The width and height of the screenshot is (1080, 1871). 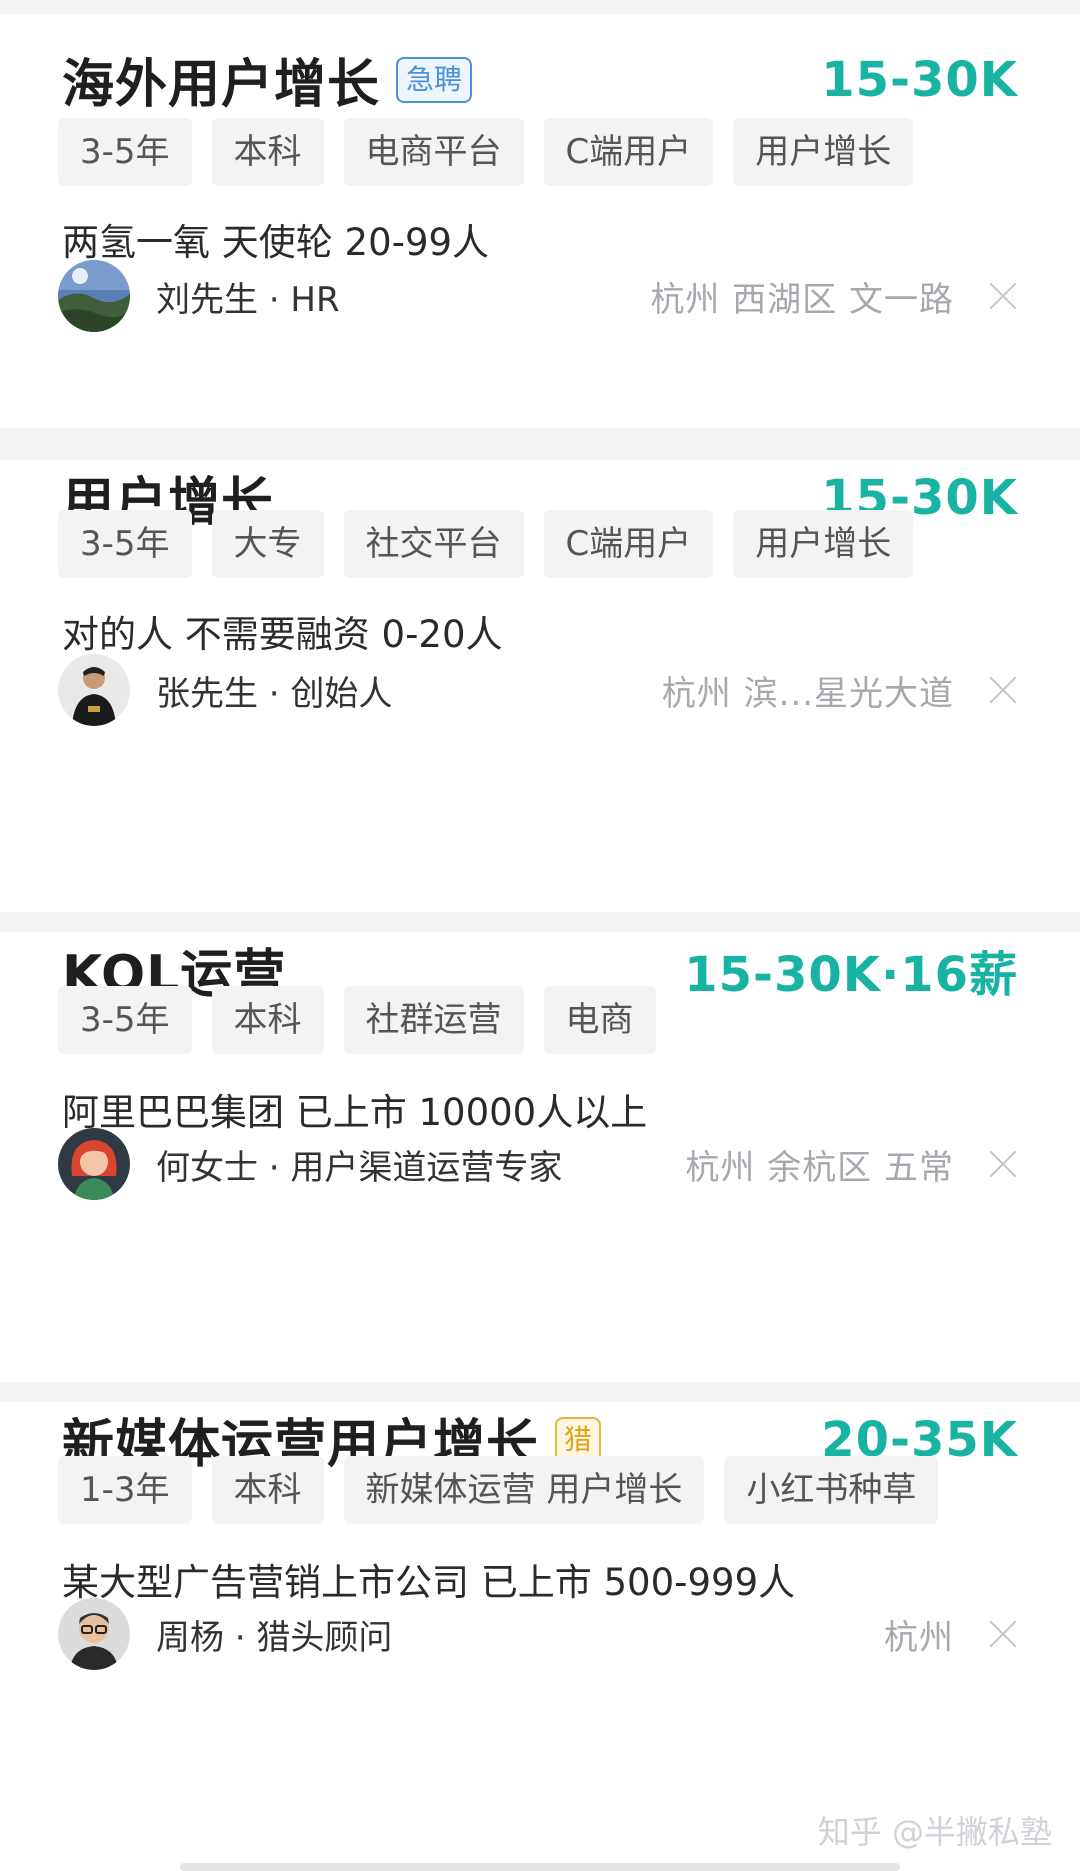 What do you see at coordinates (434, 79) in the screenshot?
I see `urgent-badge: 急聘` at bounding box center [434, 79].